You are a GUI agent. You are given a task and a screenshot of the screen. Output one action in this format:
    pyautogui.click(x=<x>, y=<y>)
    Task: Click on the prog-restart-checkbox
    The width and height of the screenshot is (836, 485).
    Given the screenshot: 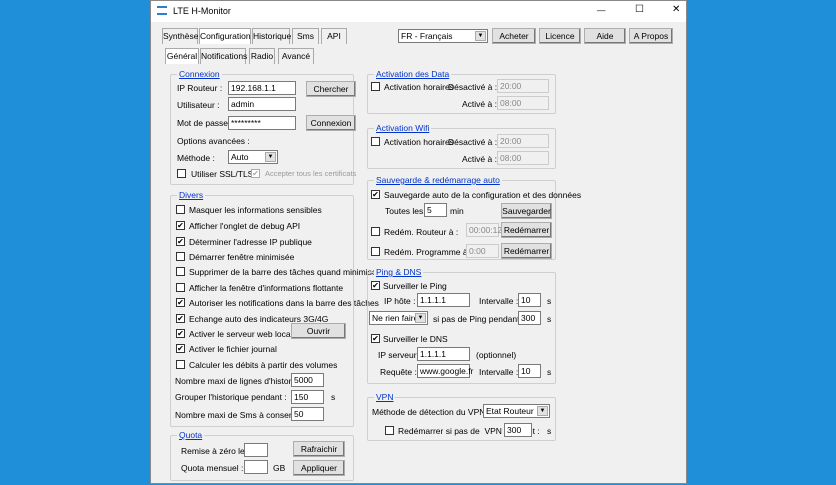 What is the action you would take?
    pyautogui.click(x=375, y=251)
    